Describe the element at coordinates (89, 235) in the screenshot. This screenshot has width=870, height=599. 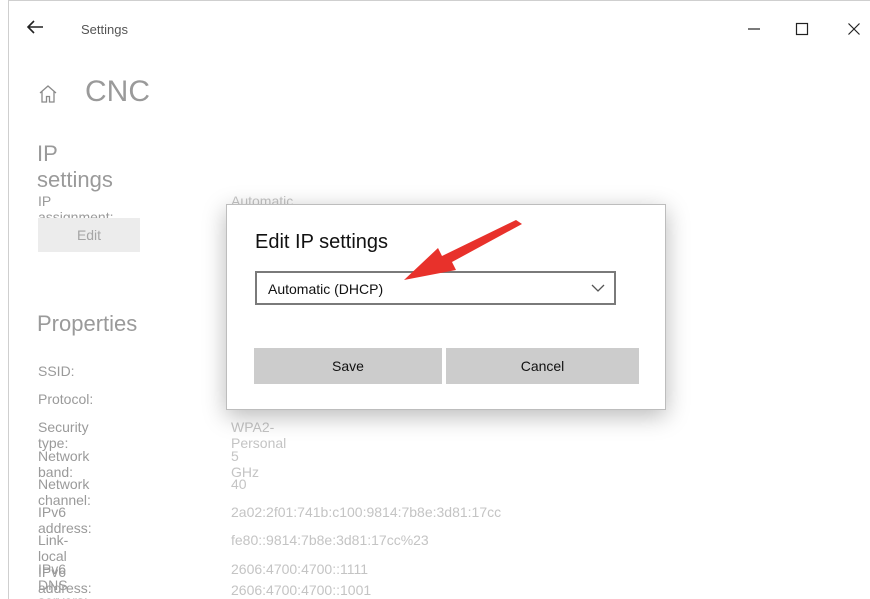
I see `edit-button: Edit` at that location.